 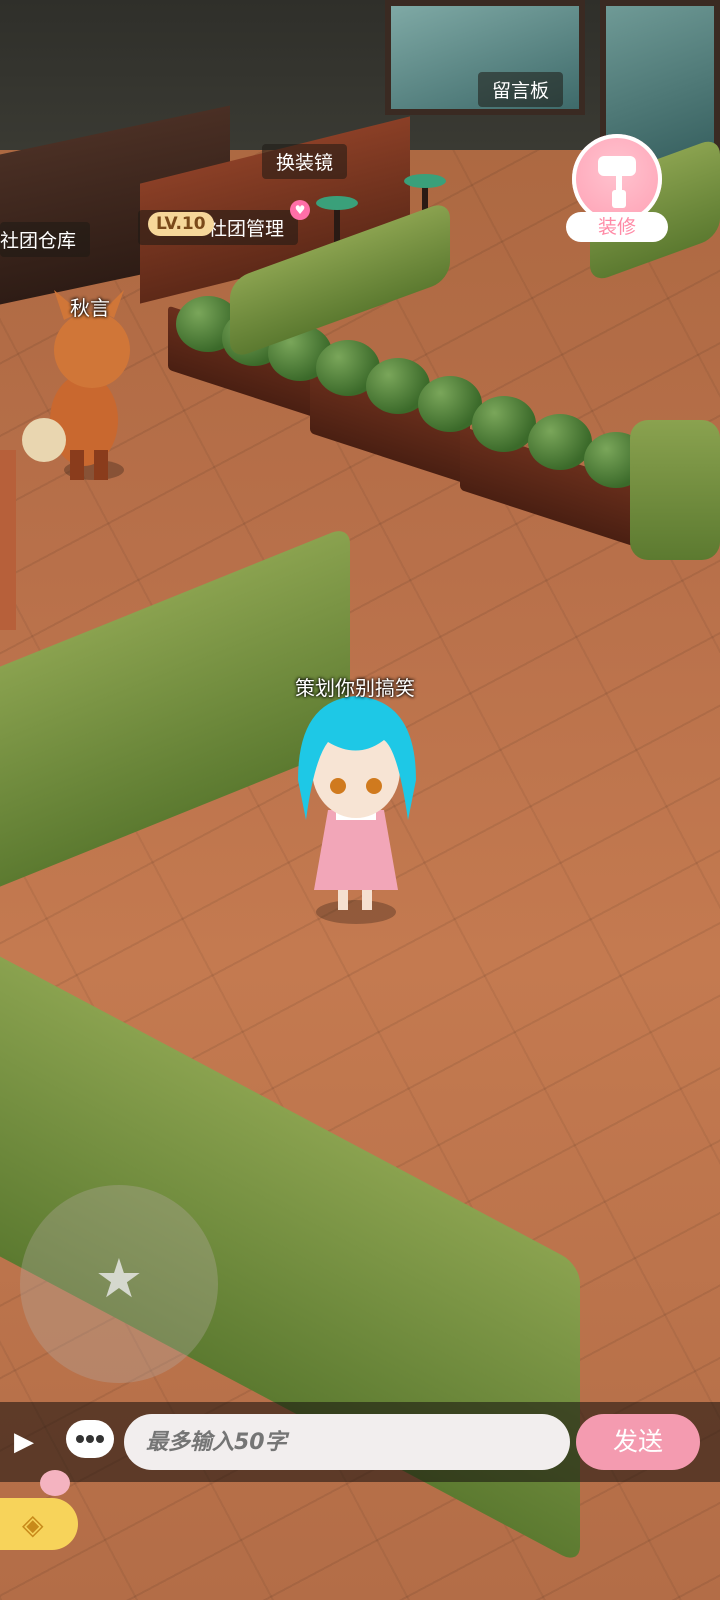 I want to click on decorate-button, so click(x=617, y=179).